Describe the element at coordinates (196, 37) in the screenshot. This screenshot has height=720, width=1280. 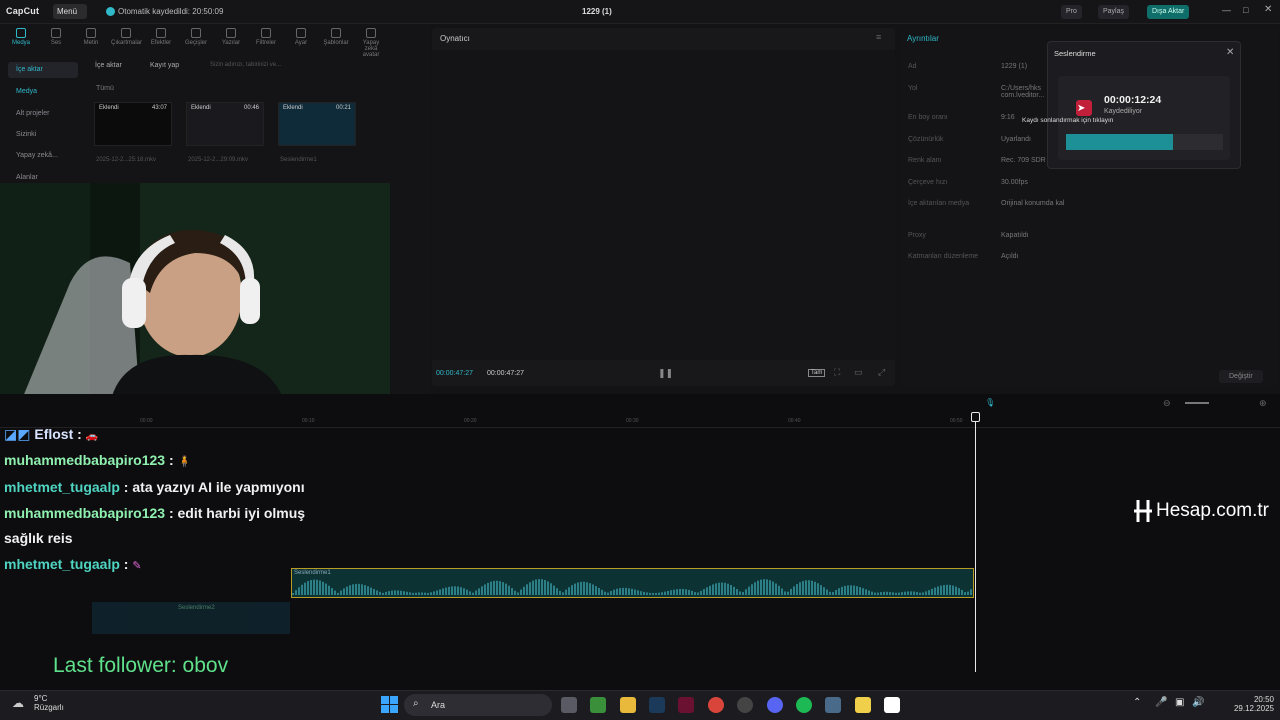
I see `tool-tab: Geçişler` at that location.